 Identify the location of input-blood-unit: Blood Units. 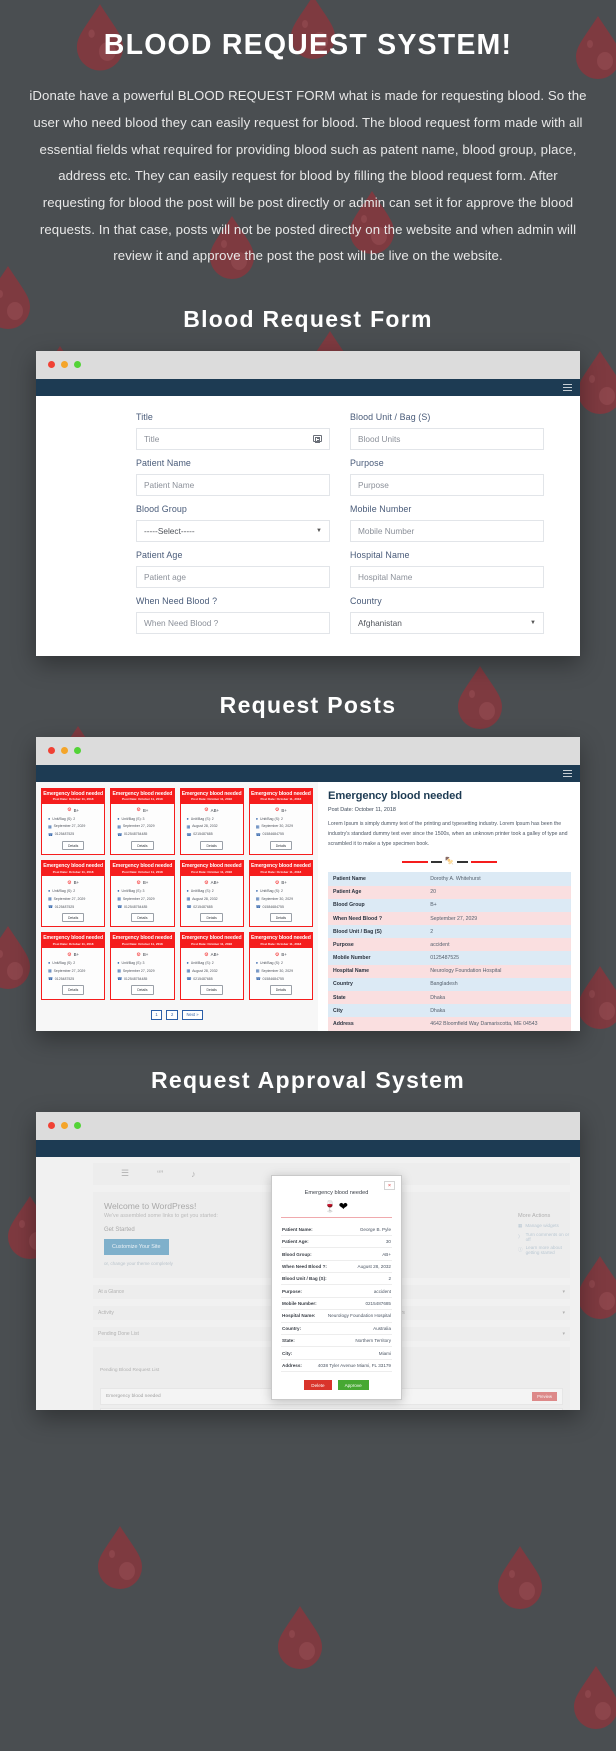
(447, 438).